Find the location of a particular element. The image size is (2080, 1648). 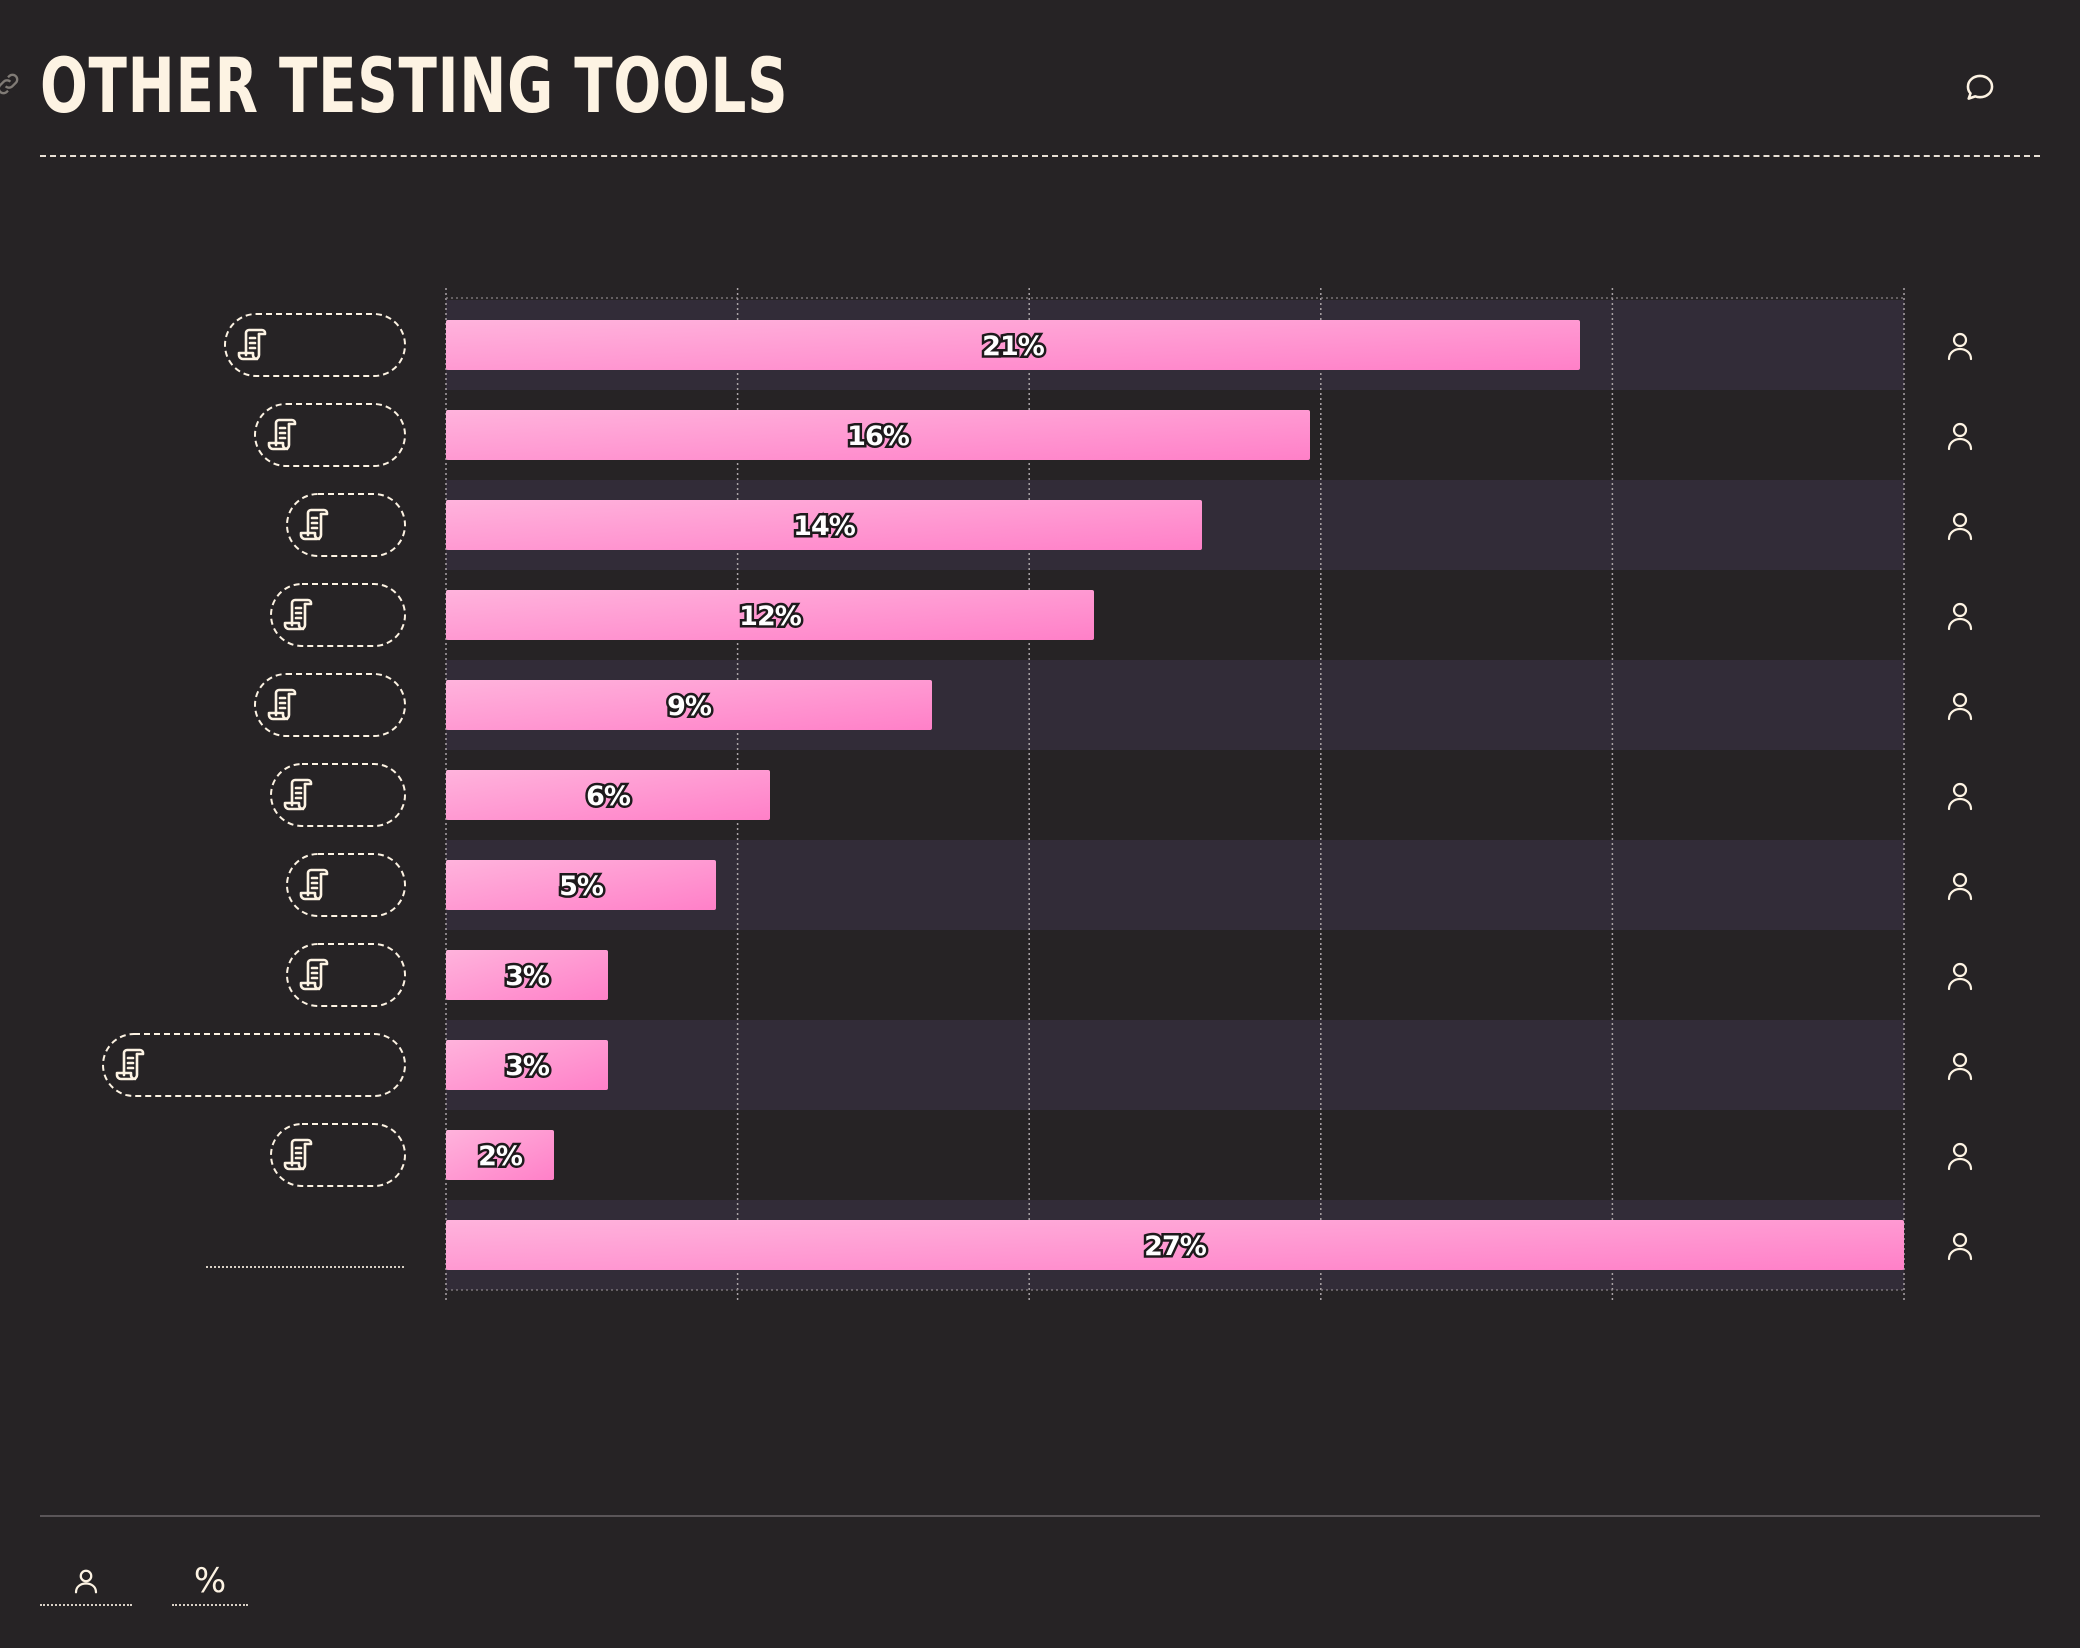

row-band is located at coordinates (1175, 1065).